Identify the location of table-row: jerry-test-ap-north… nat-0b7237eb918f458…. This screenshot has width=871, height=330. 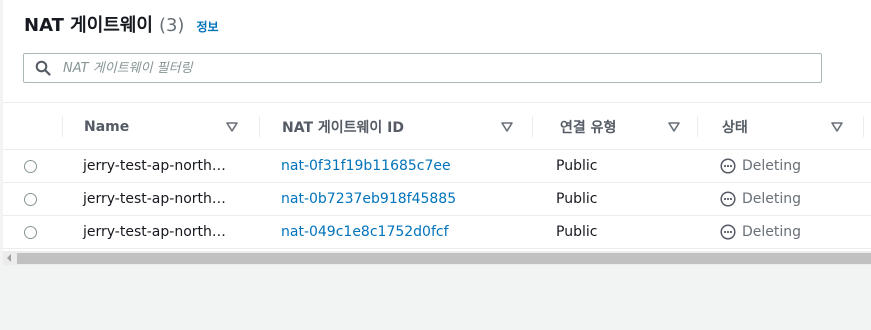
(437, 199).